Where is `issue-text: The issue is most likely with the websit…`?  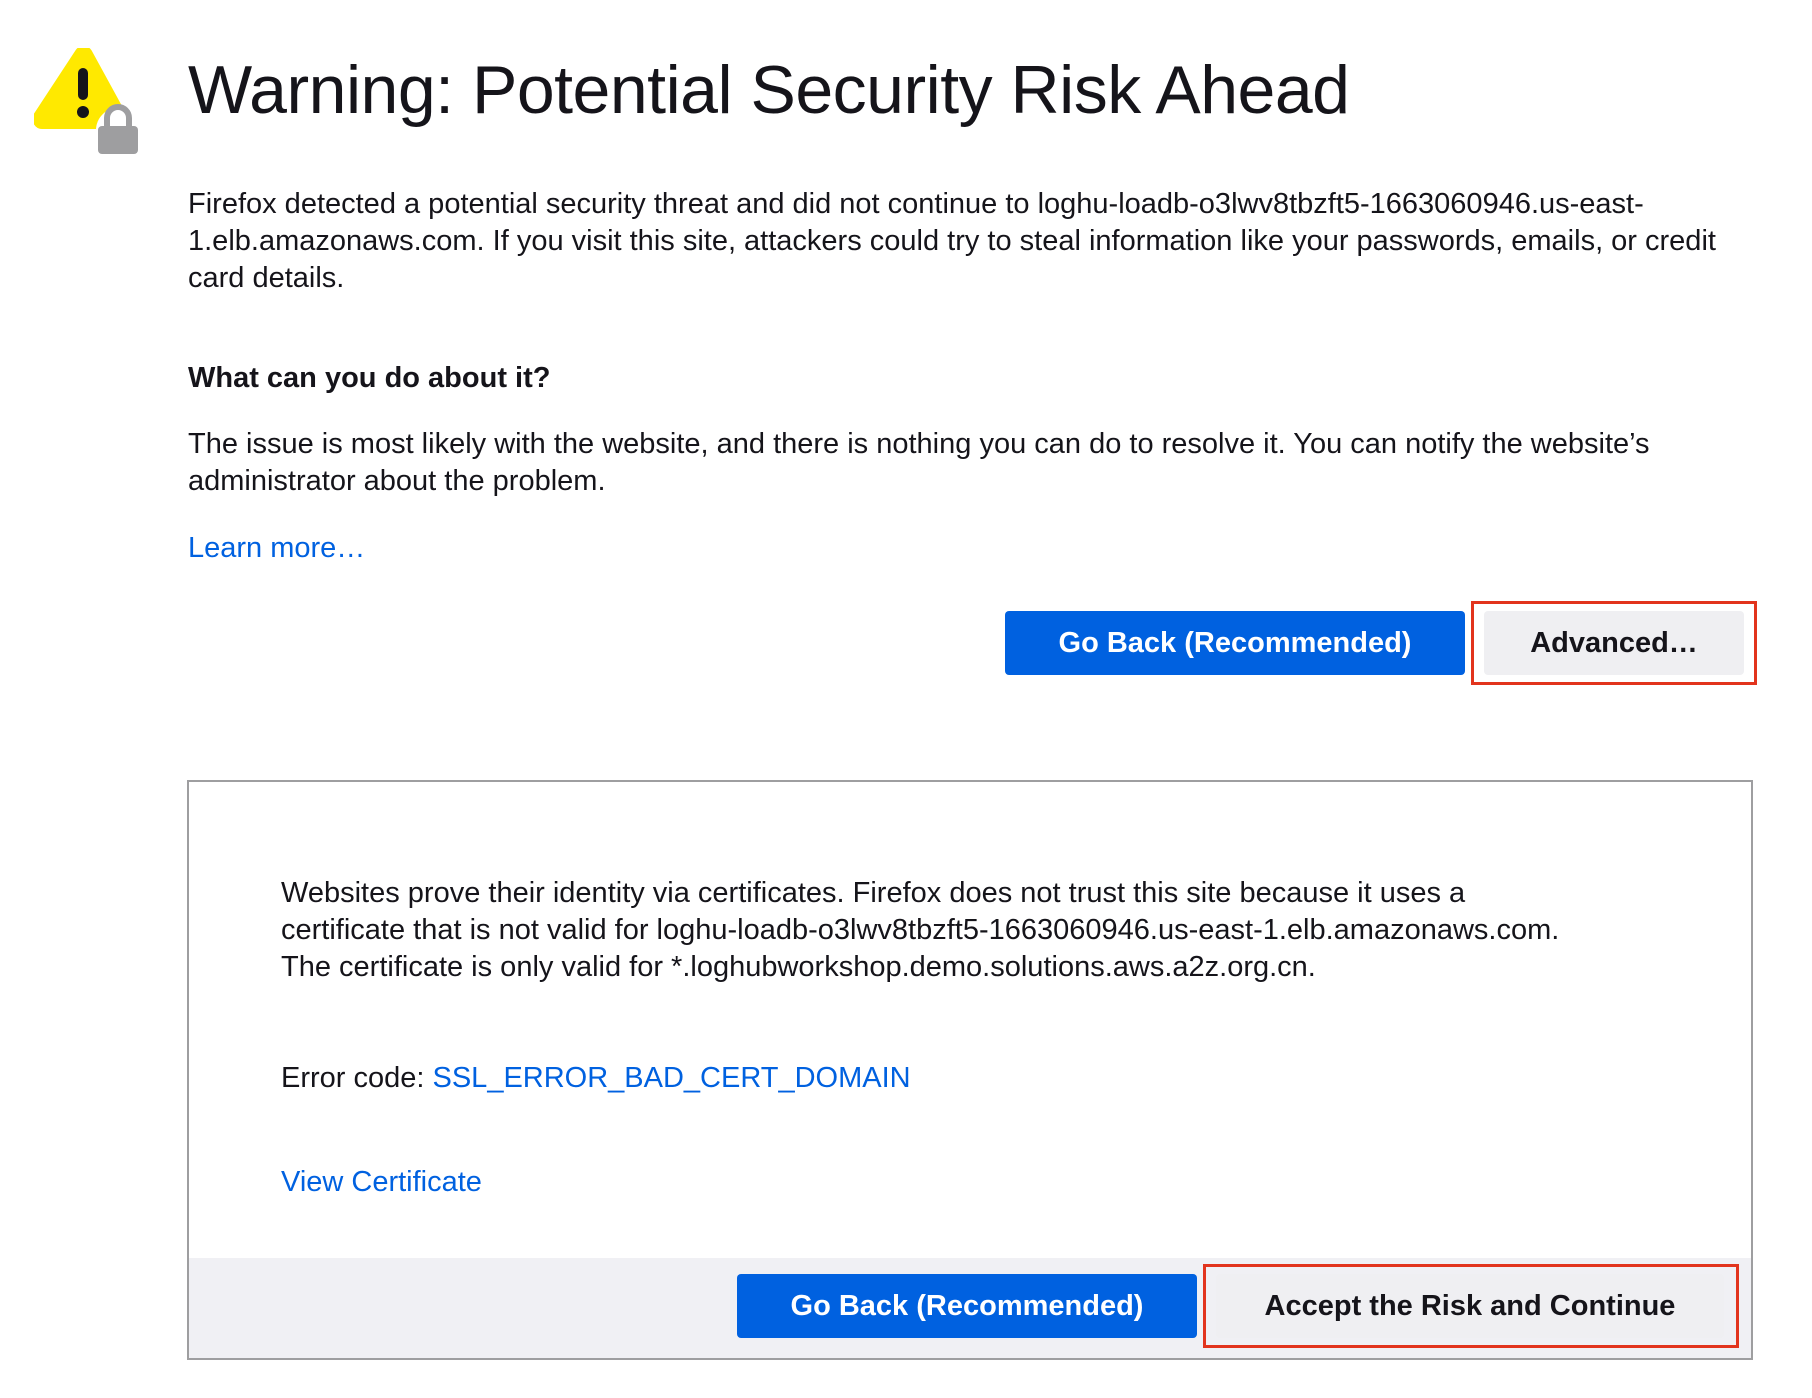 issue-text: The issue is most likely with the websit… is located at coordinates (919, 462).